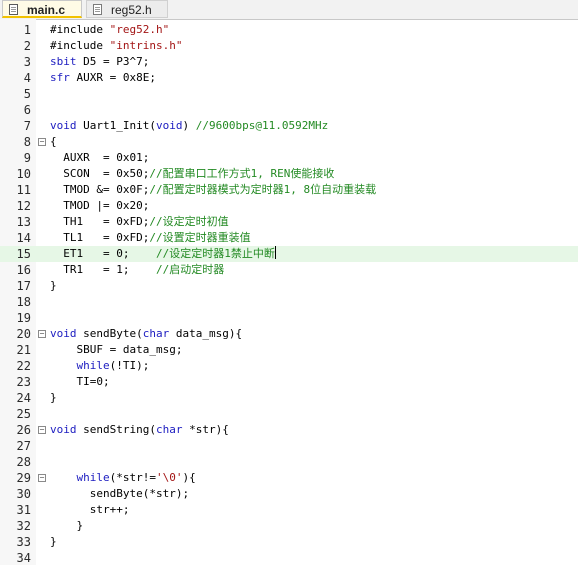  I want to click on code-token: "intrins.h", so click(146, 45).